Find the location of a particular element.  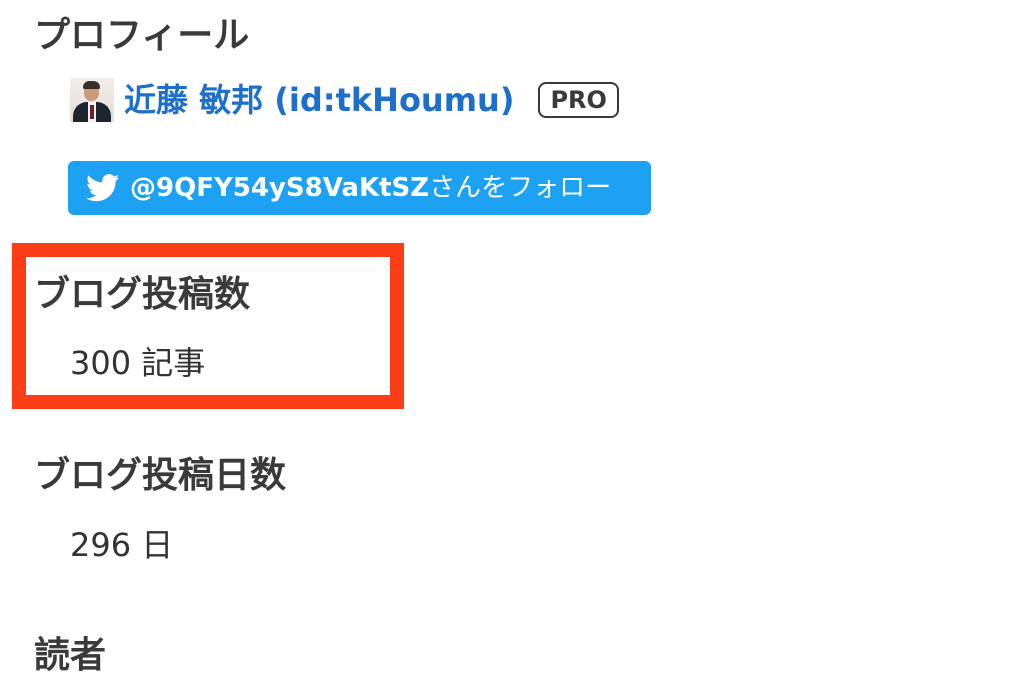

twitter-follow-suffix: さんをフォロー is located at coordinates (520, 188).